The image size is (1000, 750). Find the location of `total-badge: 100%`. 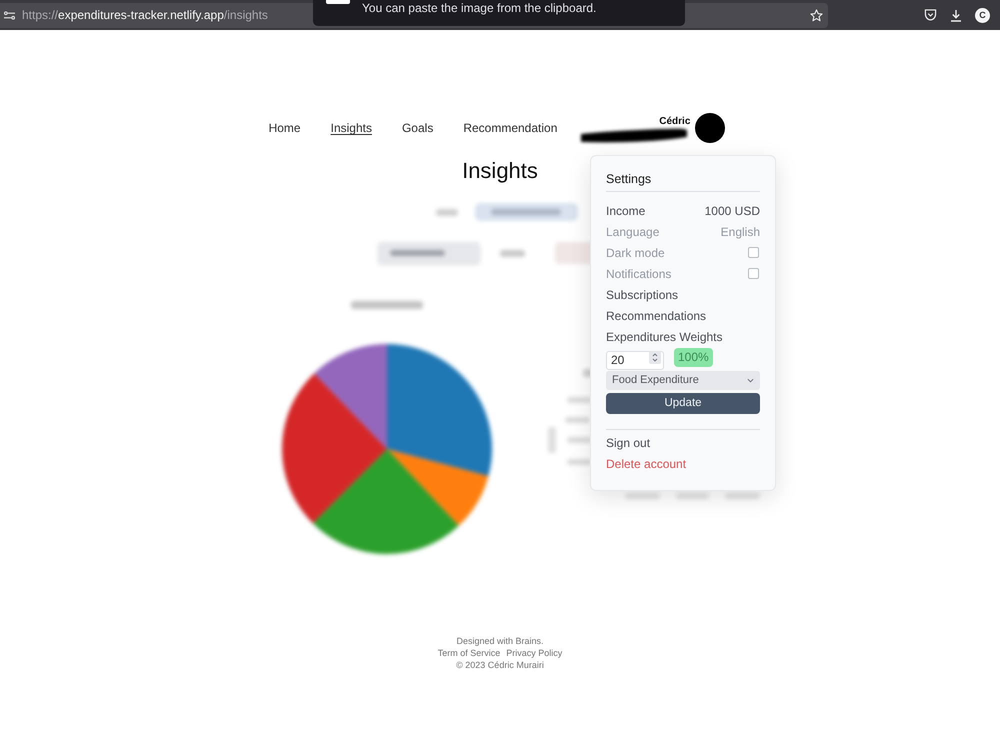

total-badge: 100% is located at coordinates (693, 357).